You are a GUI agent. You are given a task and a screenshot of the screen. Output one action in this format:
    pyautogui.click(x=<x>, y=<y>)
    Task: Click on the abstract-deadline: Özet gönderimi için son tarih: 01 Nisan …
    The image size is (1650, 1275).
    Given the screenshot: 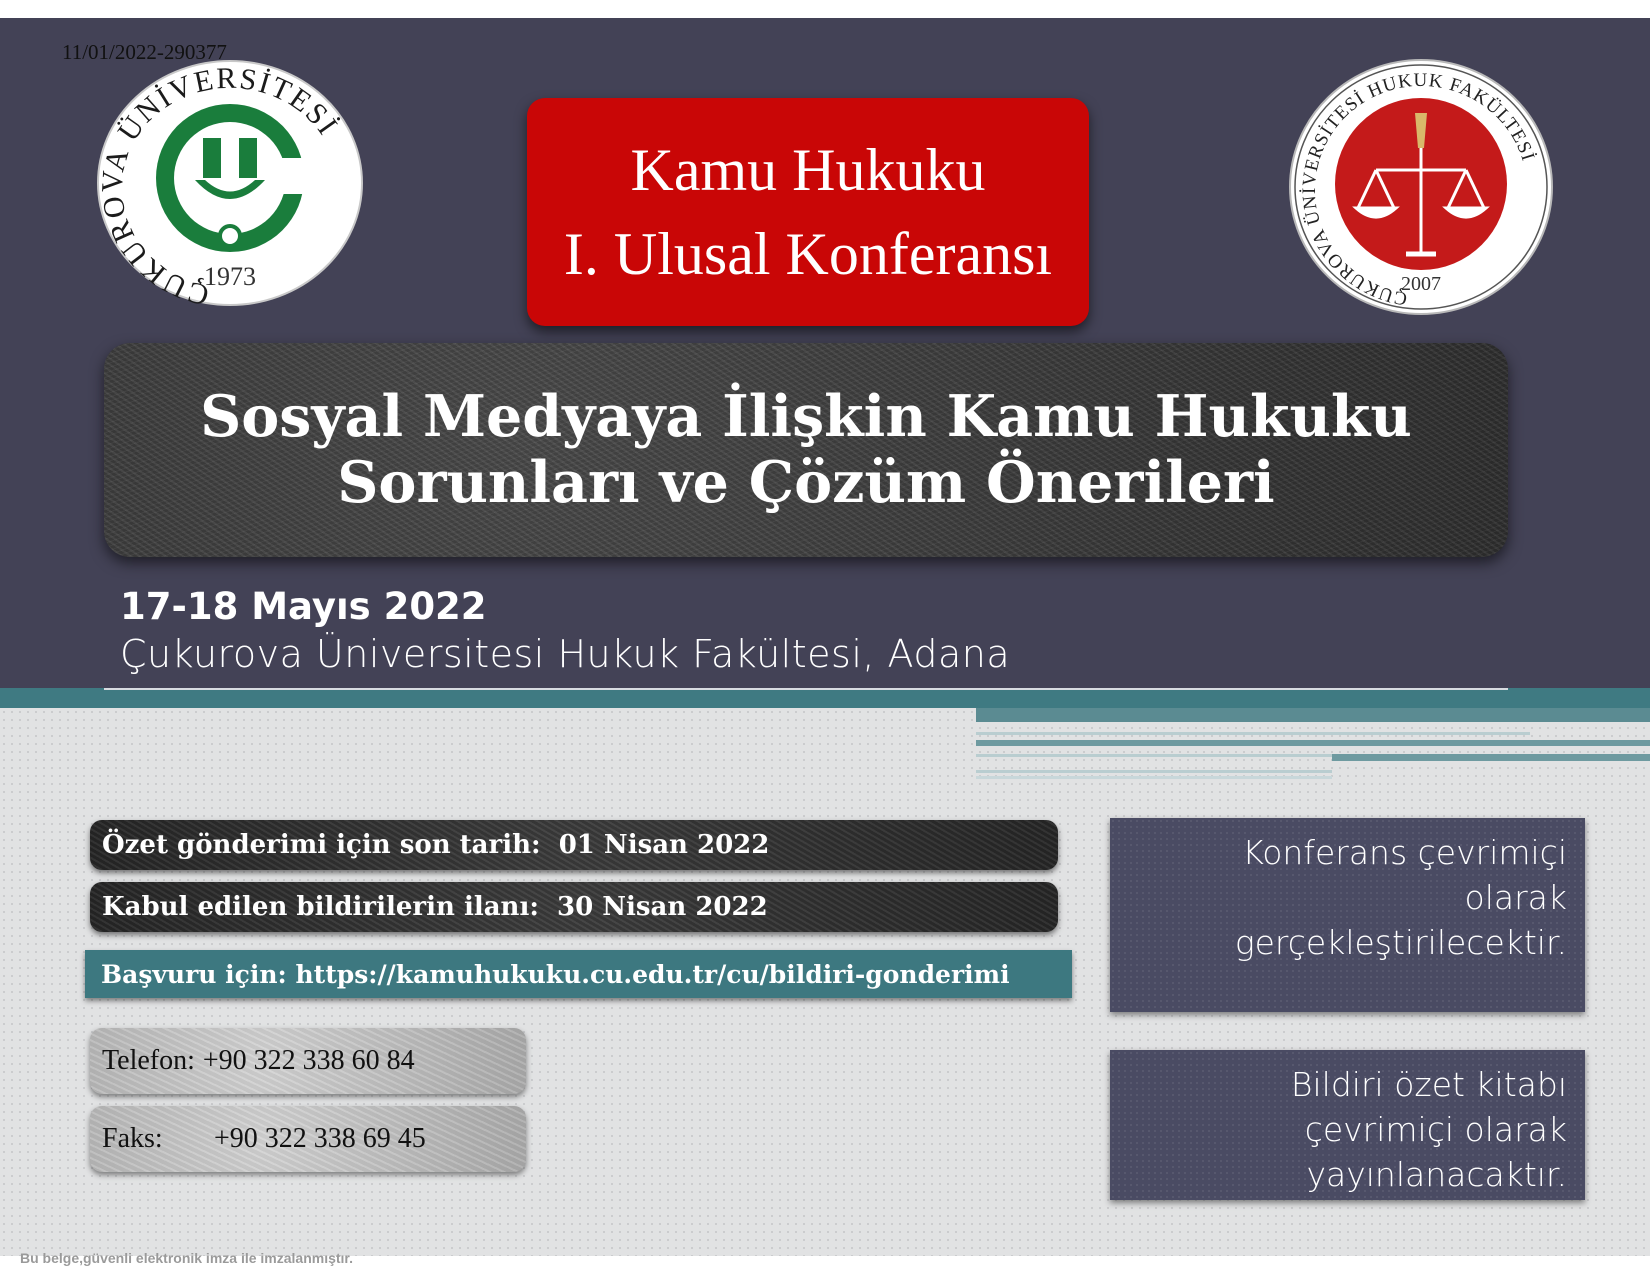 What is the action you would take?
    pyautogui.click(x=574, y=845)
    